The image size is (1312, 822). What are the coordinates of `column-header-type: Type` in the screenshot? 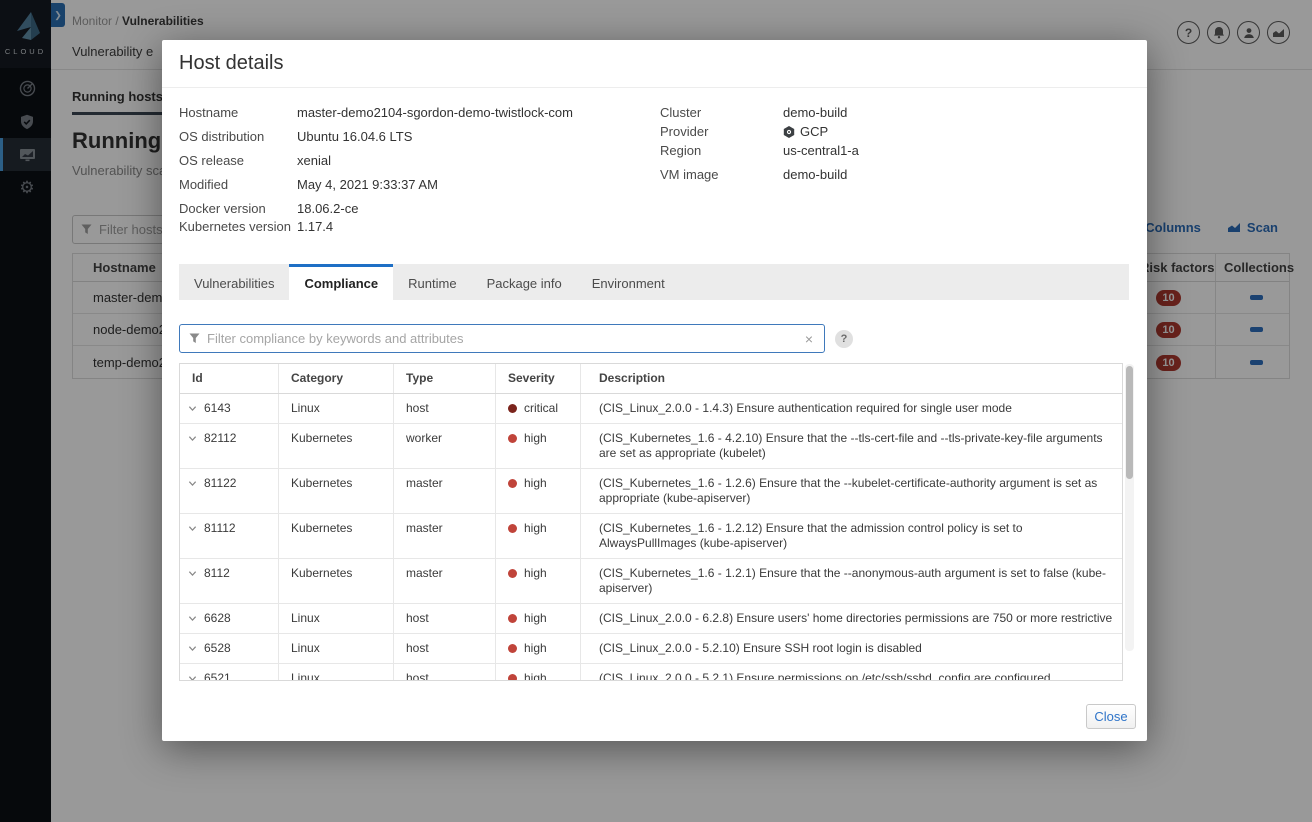 It's located at (445, 378).